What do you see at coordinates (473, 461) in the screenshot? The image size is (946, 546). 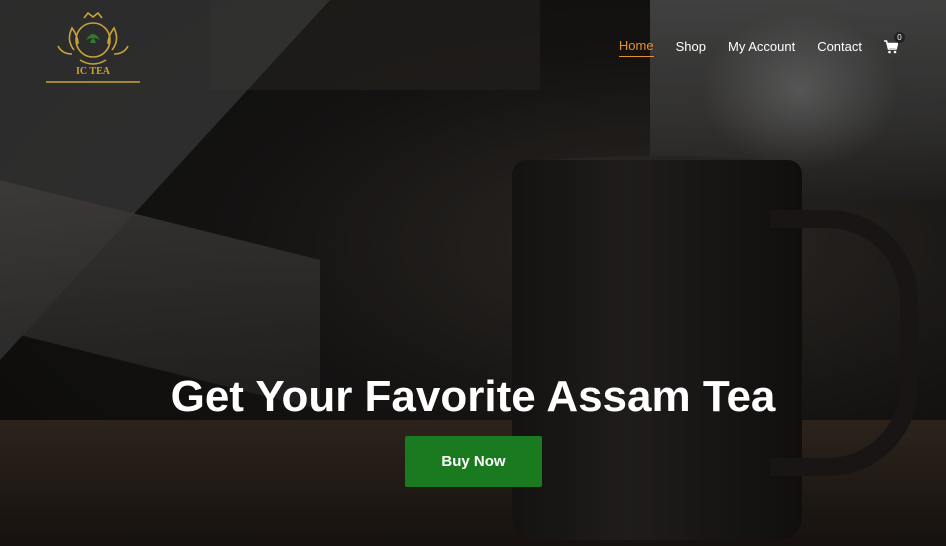 I see `buy-now-button: Buy Now` at bounding box center [473, 461].